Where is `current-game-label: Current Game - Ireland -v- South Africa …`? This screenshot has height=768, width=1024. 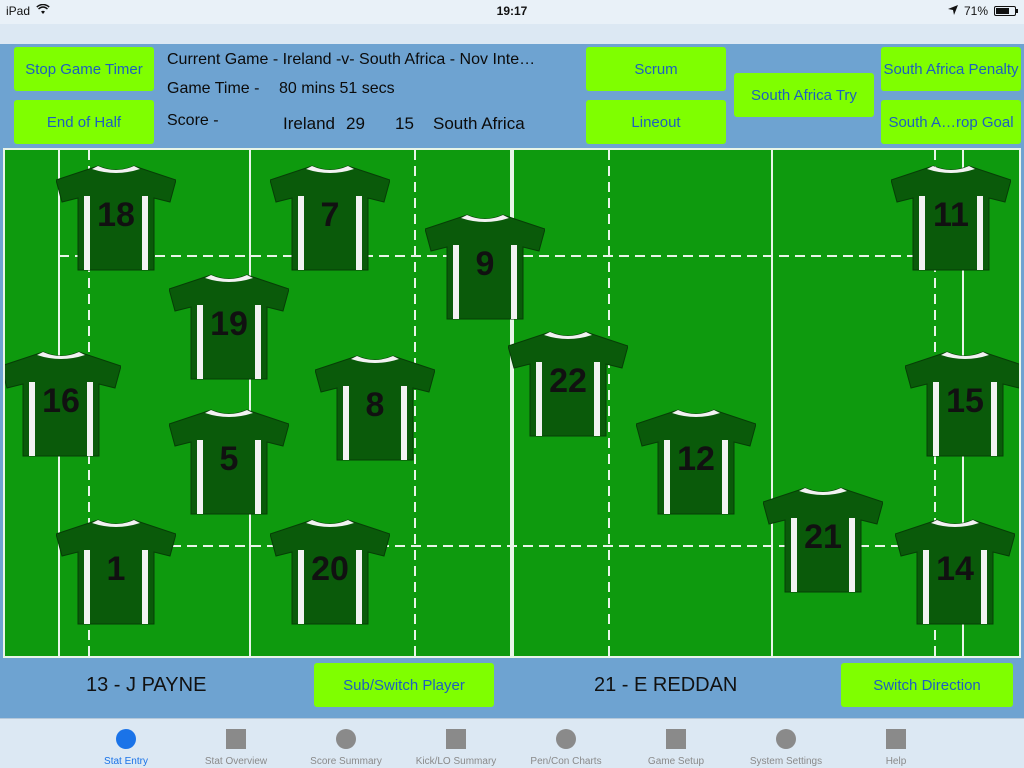 current-game-label: Current Game - Ireland -v- South Africa … is located at coordinates (351, 59).